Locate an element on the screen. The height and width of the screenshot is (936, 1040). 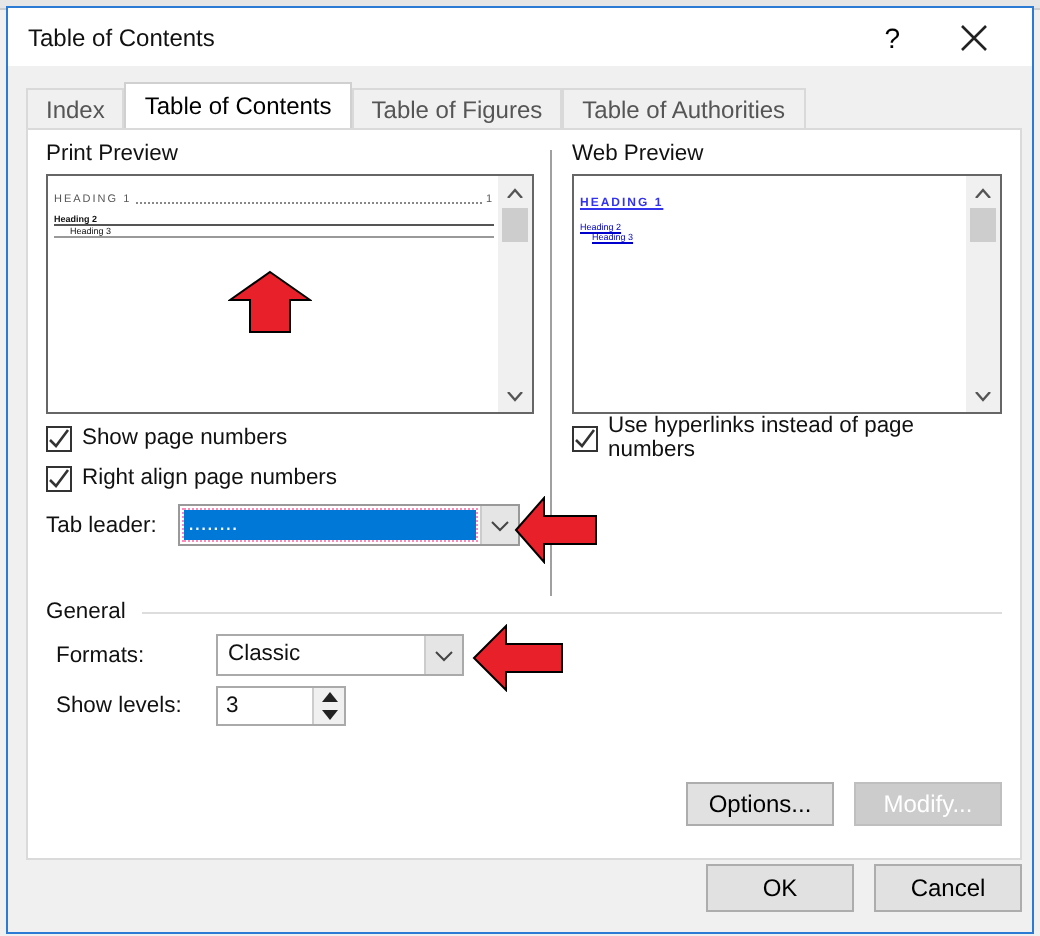
checkbox-label: Right align page numbers is located at coordinates (209, 478).